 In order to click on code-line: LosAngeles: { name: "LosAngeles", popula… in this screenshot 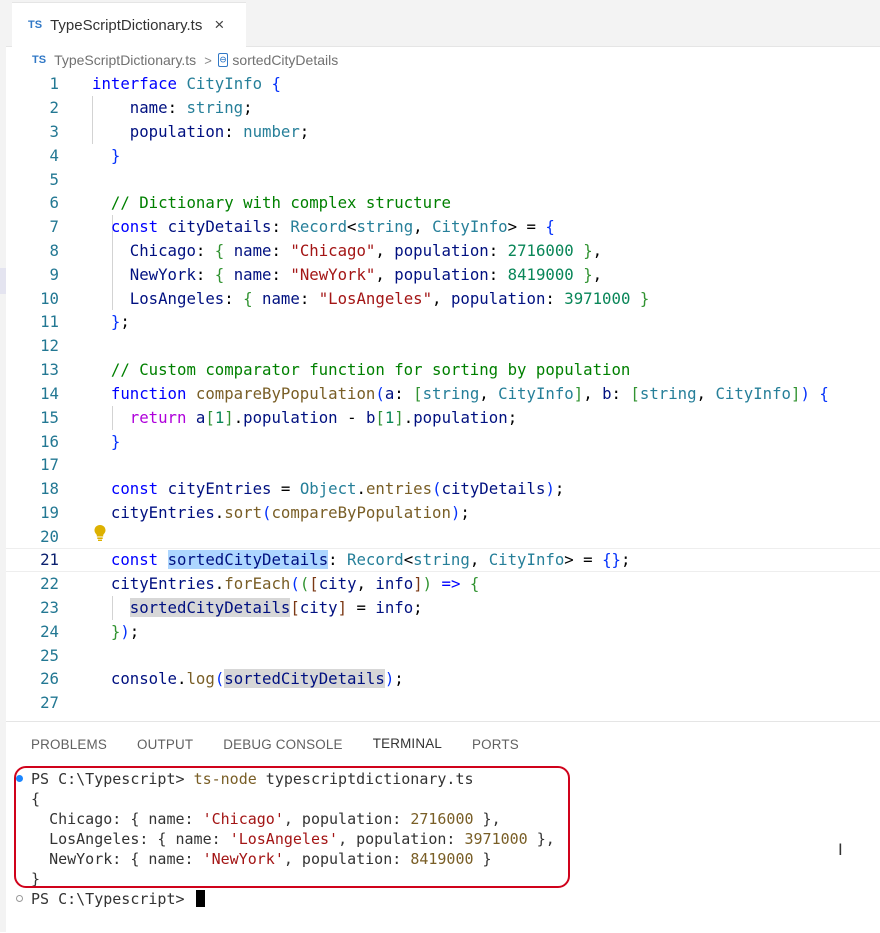, I will do `click(389, 298)`.